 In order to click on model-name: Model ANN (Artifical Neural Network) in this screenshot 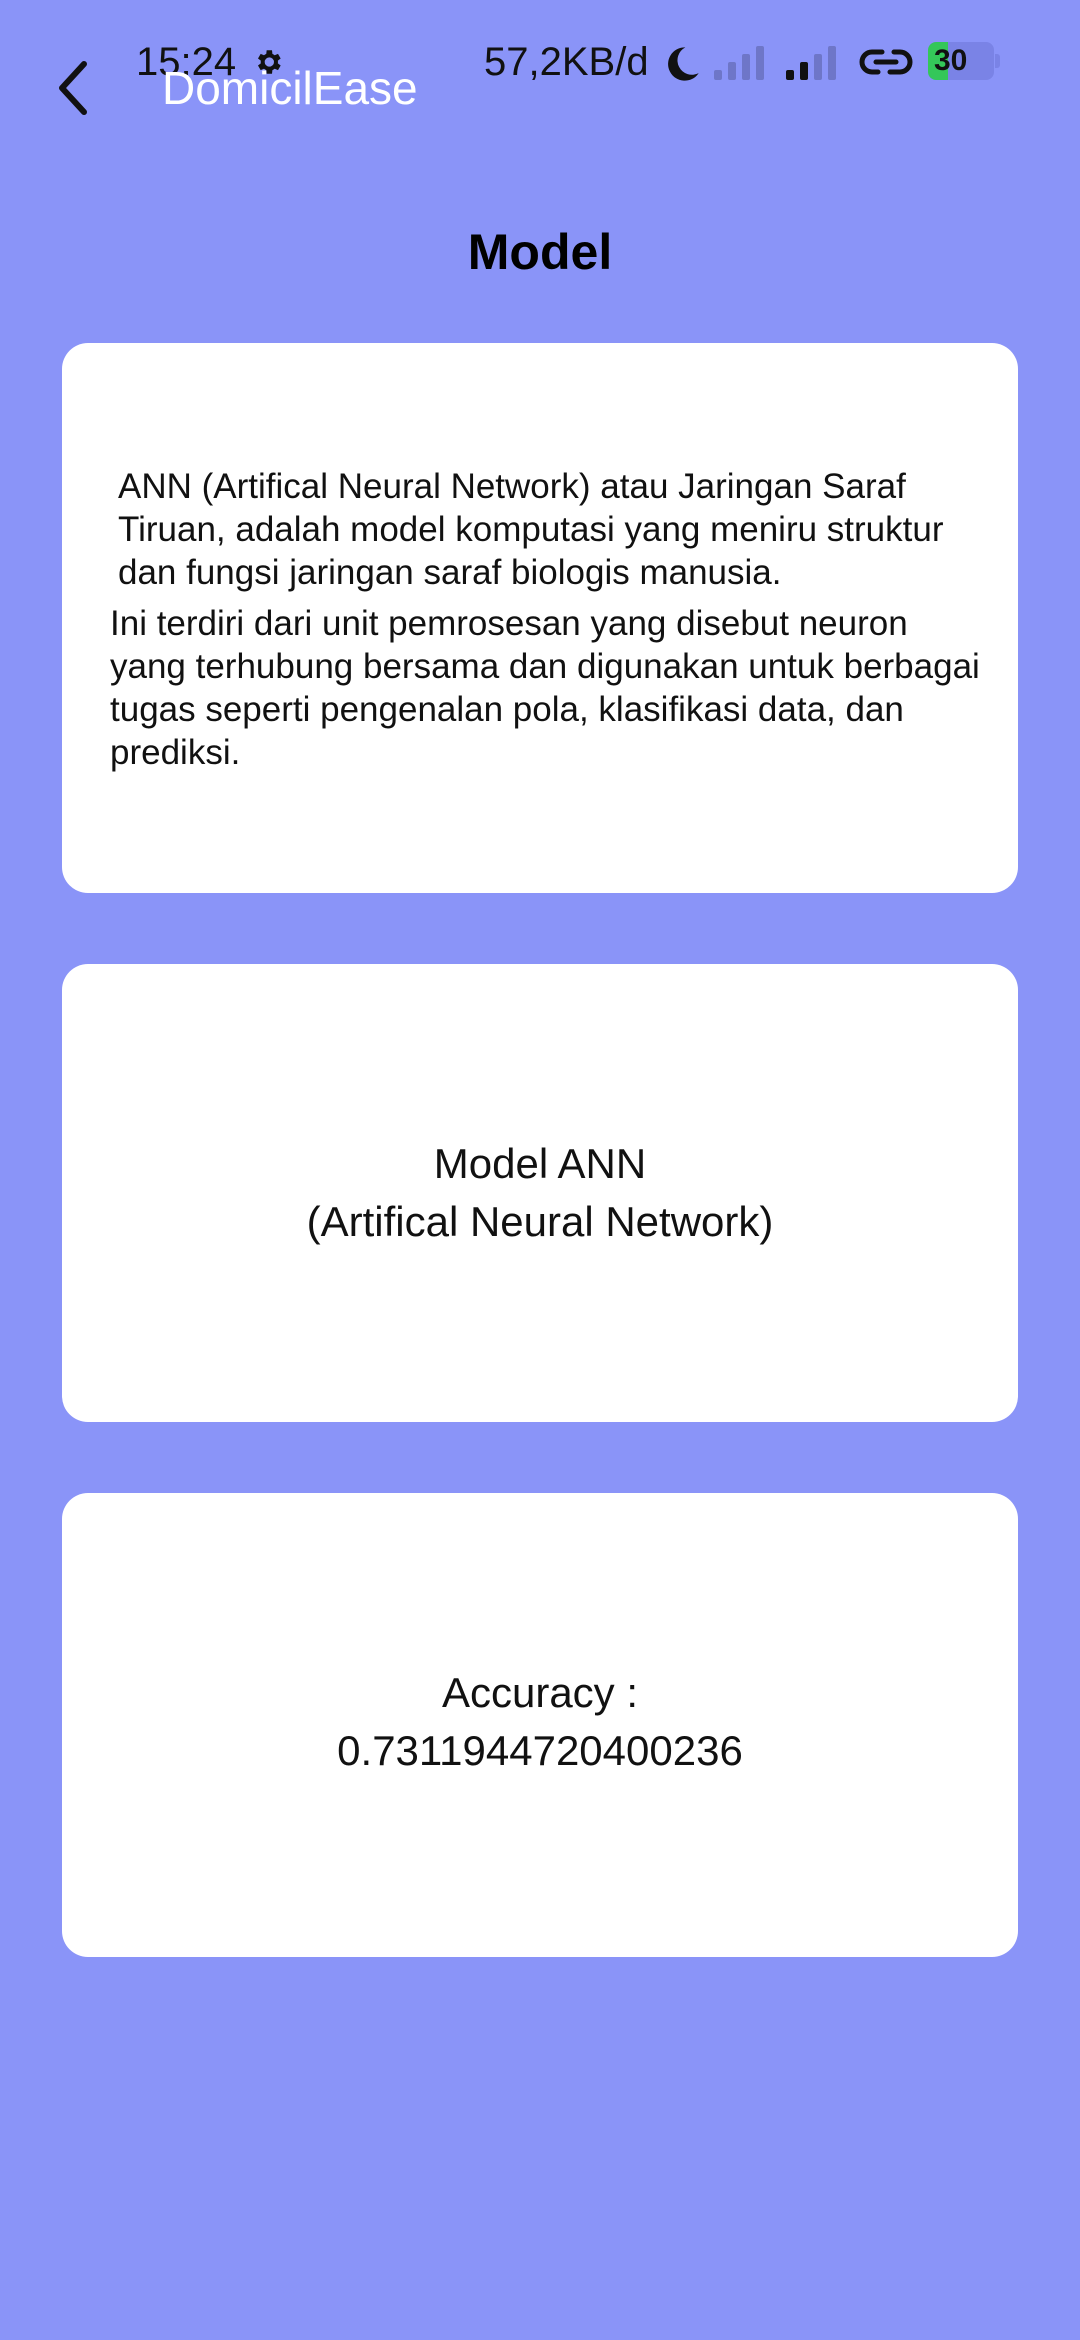, I will do `click(540, 1193)`.